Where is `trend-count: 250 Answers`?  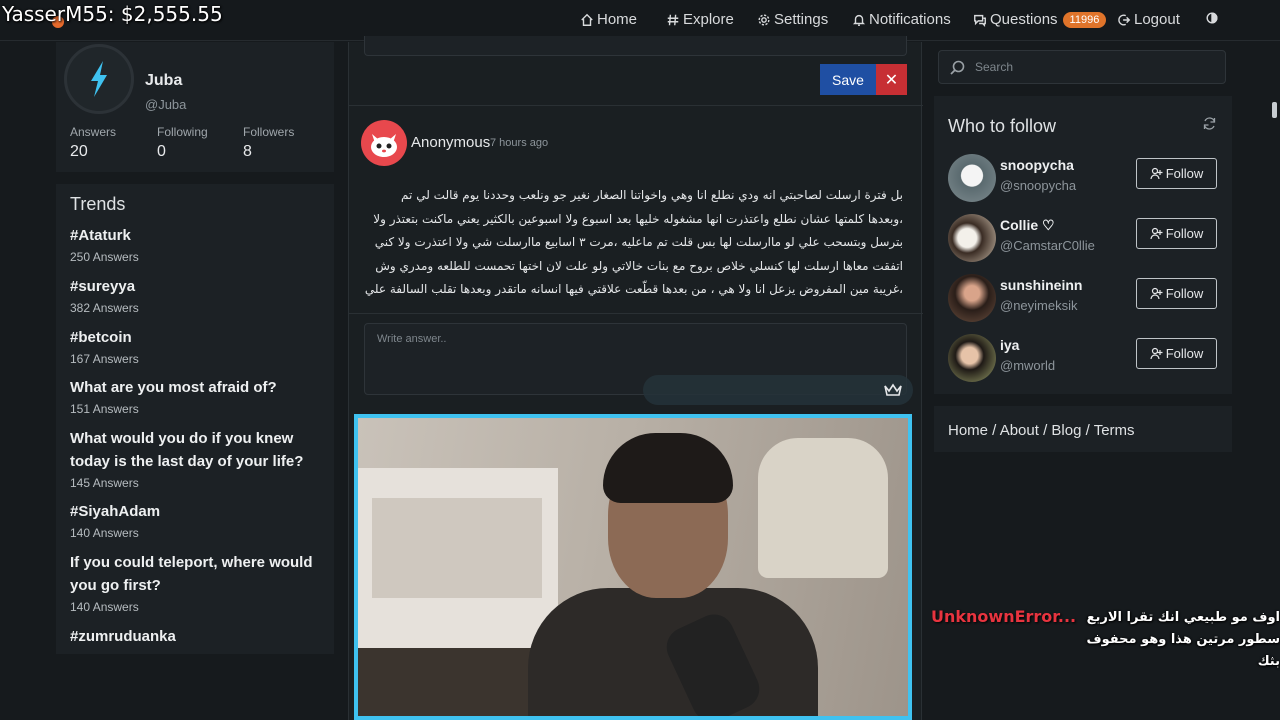
trend-count: 250 Answers is located at coordinates (104, 257).